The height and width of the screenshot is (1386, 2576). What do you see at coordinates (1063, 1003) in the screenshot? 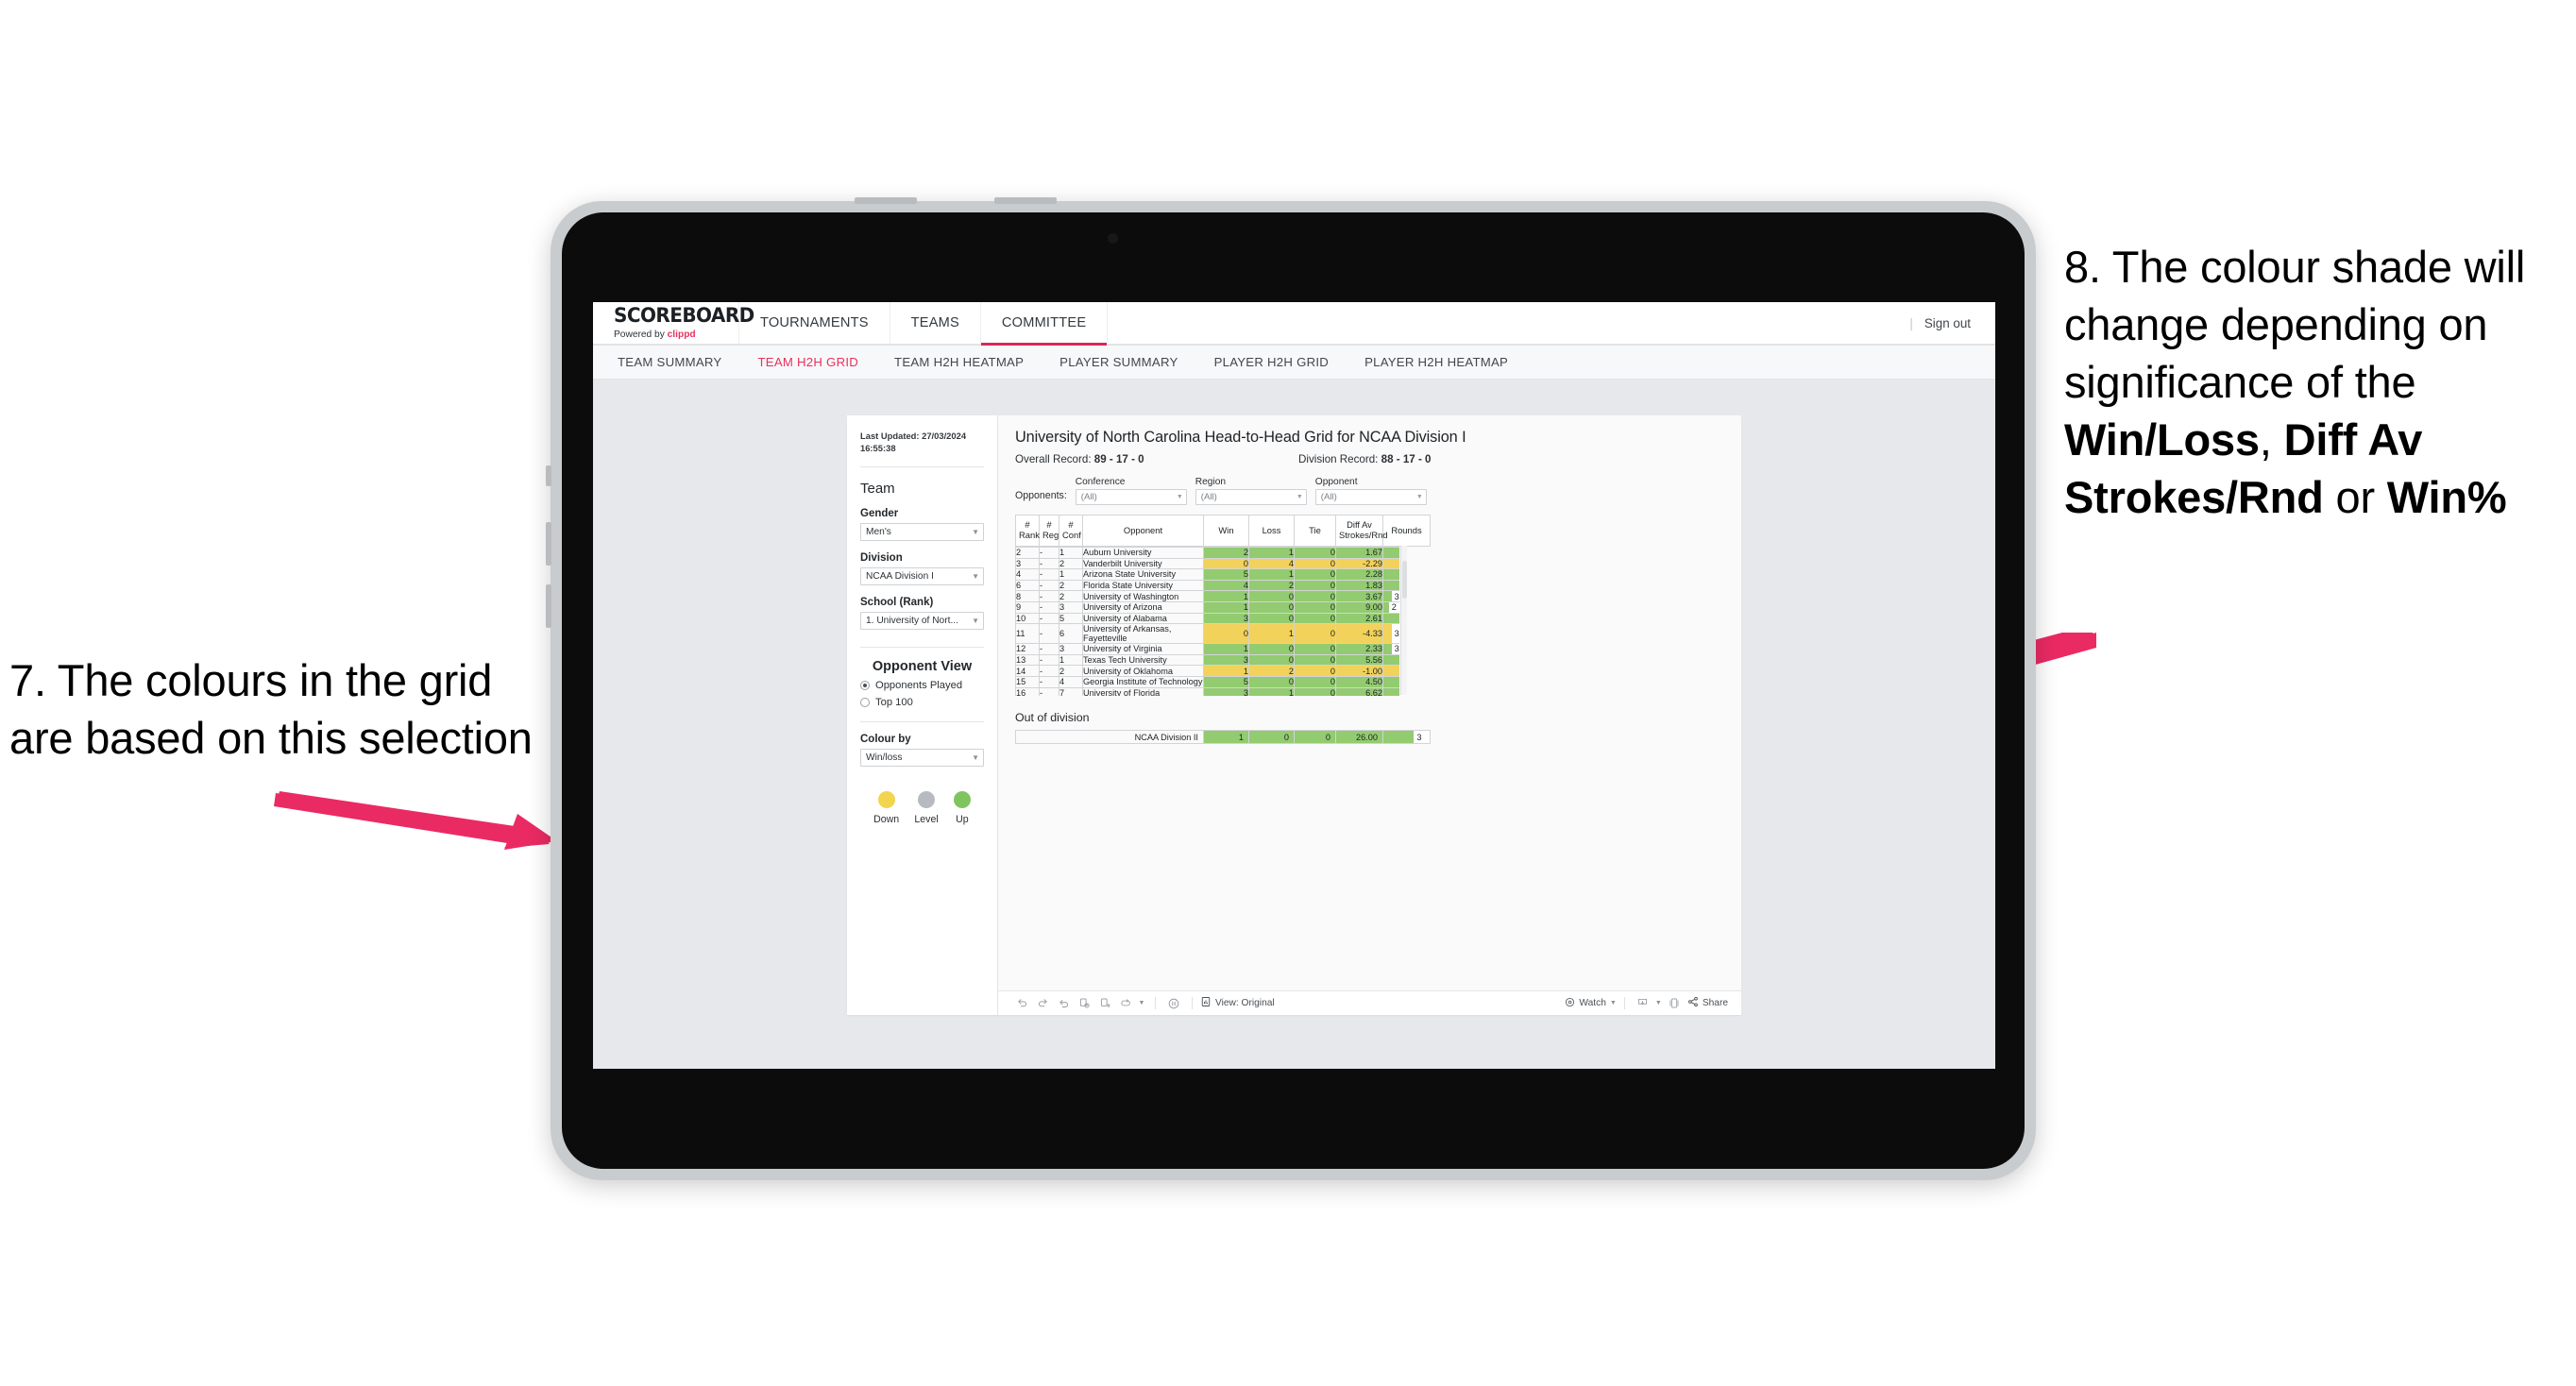
I see `revert-icon` at bounding box center [1063, 1003].